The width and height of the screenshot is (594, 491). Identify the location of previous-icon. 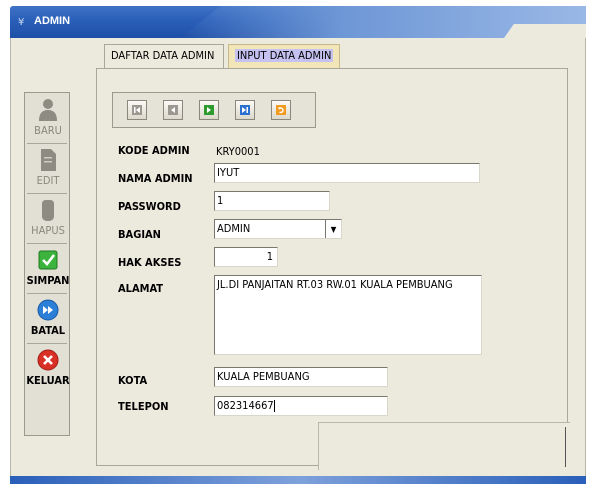
(173, 110).